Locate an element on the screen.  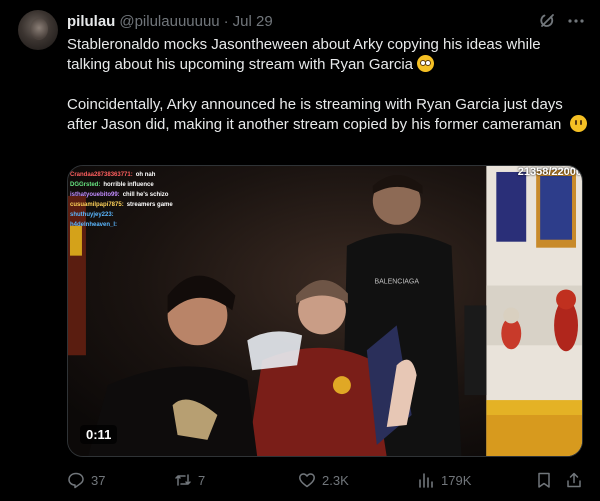
more-icon is located at coordinates (576, 21).